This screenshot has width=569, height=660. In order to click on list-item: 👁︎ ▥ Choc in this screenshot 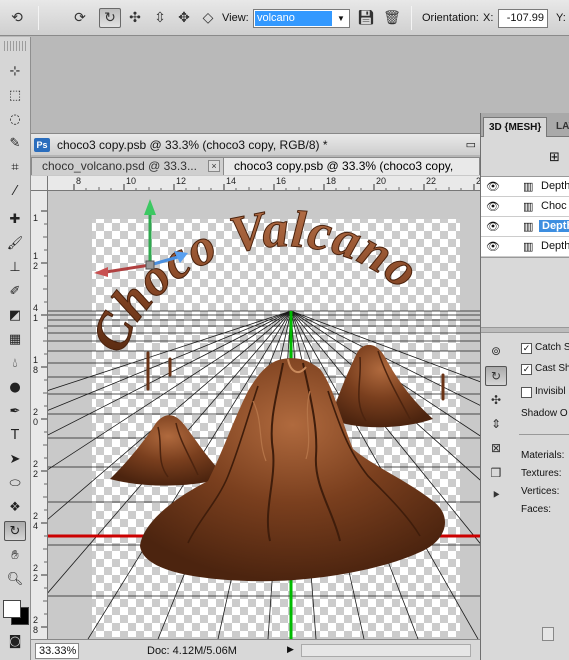, I will do `click(525, 207)`.